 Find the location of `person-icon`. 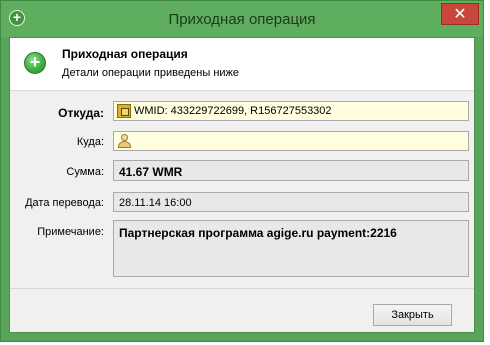

person-icon is located at coordinates (124, 141).